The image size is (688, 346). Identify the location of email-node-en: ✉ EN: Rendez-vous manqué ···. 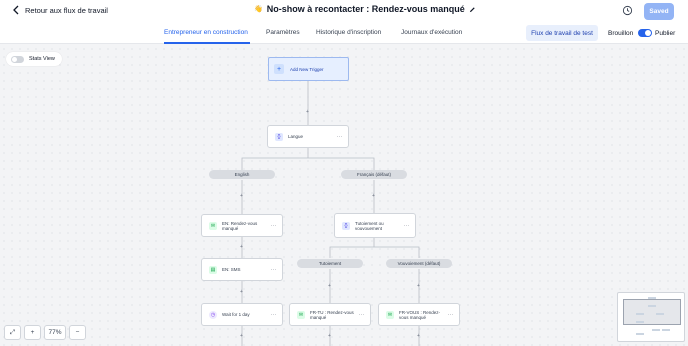
(242, 225).